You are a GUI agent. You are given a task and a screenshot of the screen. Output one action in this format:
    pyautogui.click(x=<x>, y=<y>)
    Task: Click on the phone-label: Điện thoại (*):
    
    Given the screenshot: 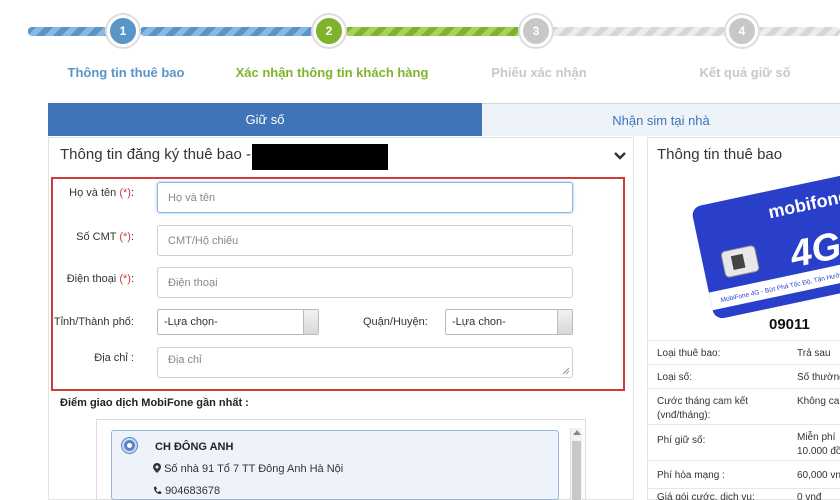 What is the action you would take?
    pyautogui.click(x=100, y=279)
    